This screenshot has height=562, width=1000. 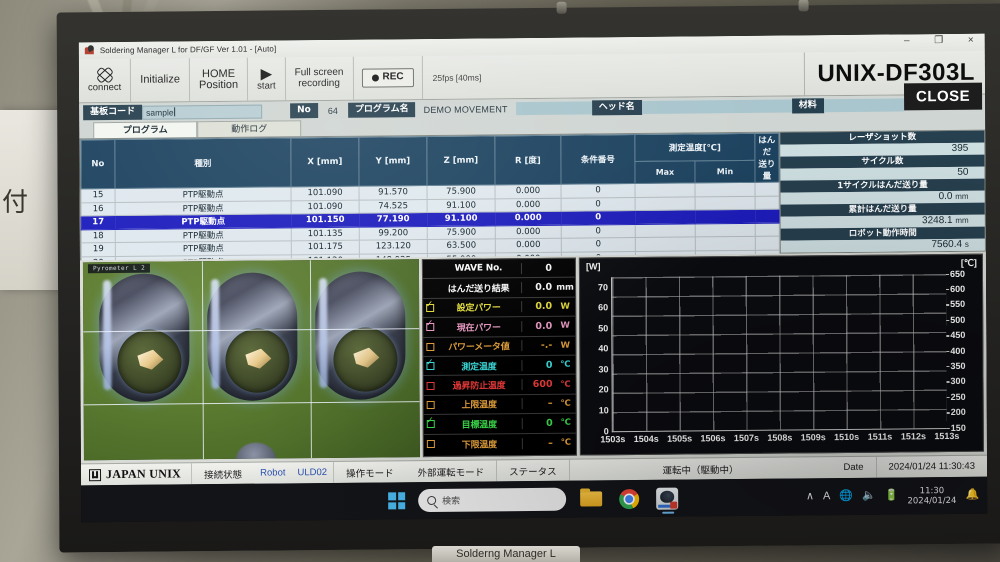 I want to click on rec-button: REC, so click(x=387, y=78).